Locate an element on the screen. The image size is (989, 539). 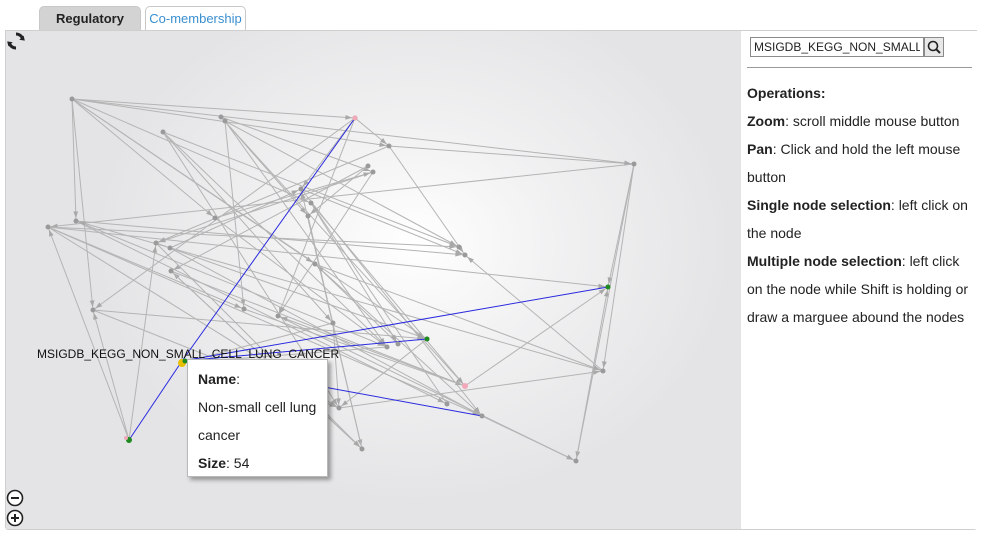
zoom-out-icon is located at coordinates (15, 498).